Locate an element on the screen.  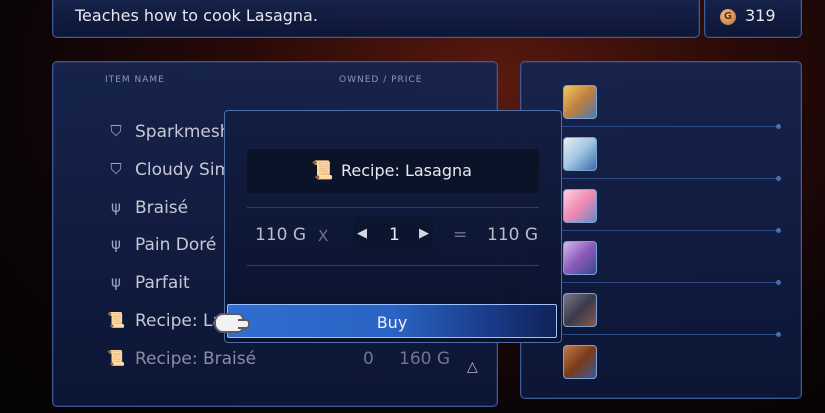
utensils-icon: ψ is located at coordinates (116, 244).